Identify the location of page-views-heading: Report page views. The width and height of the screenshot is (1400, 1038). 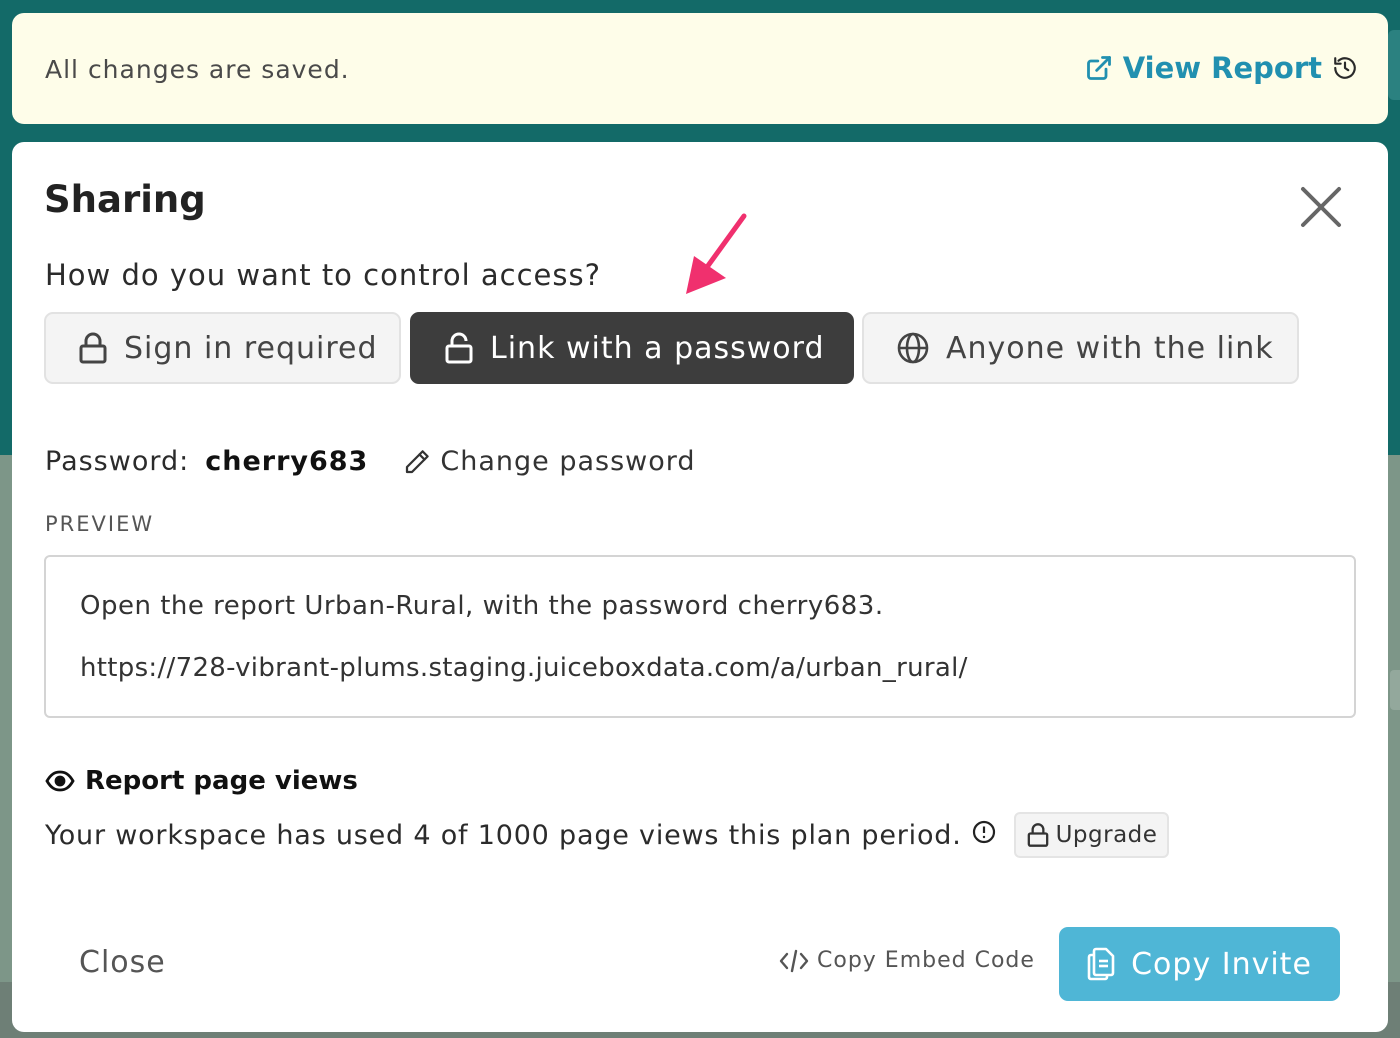
(201, 781).